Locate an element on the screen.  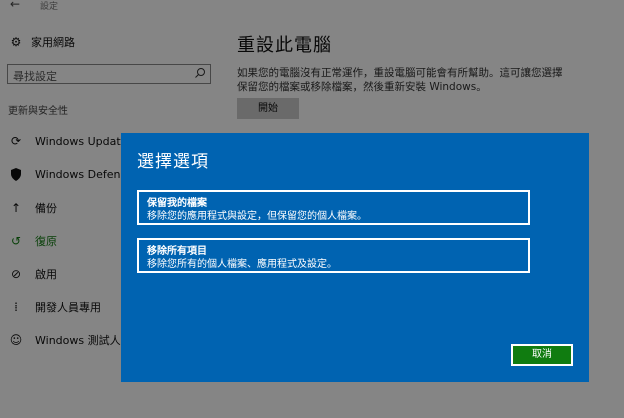
dialog-title: 選擇選項 is located at coordinates (173, 162).